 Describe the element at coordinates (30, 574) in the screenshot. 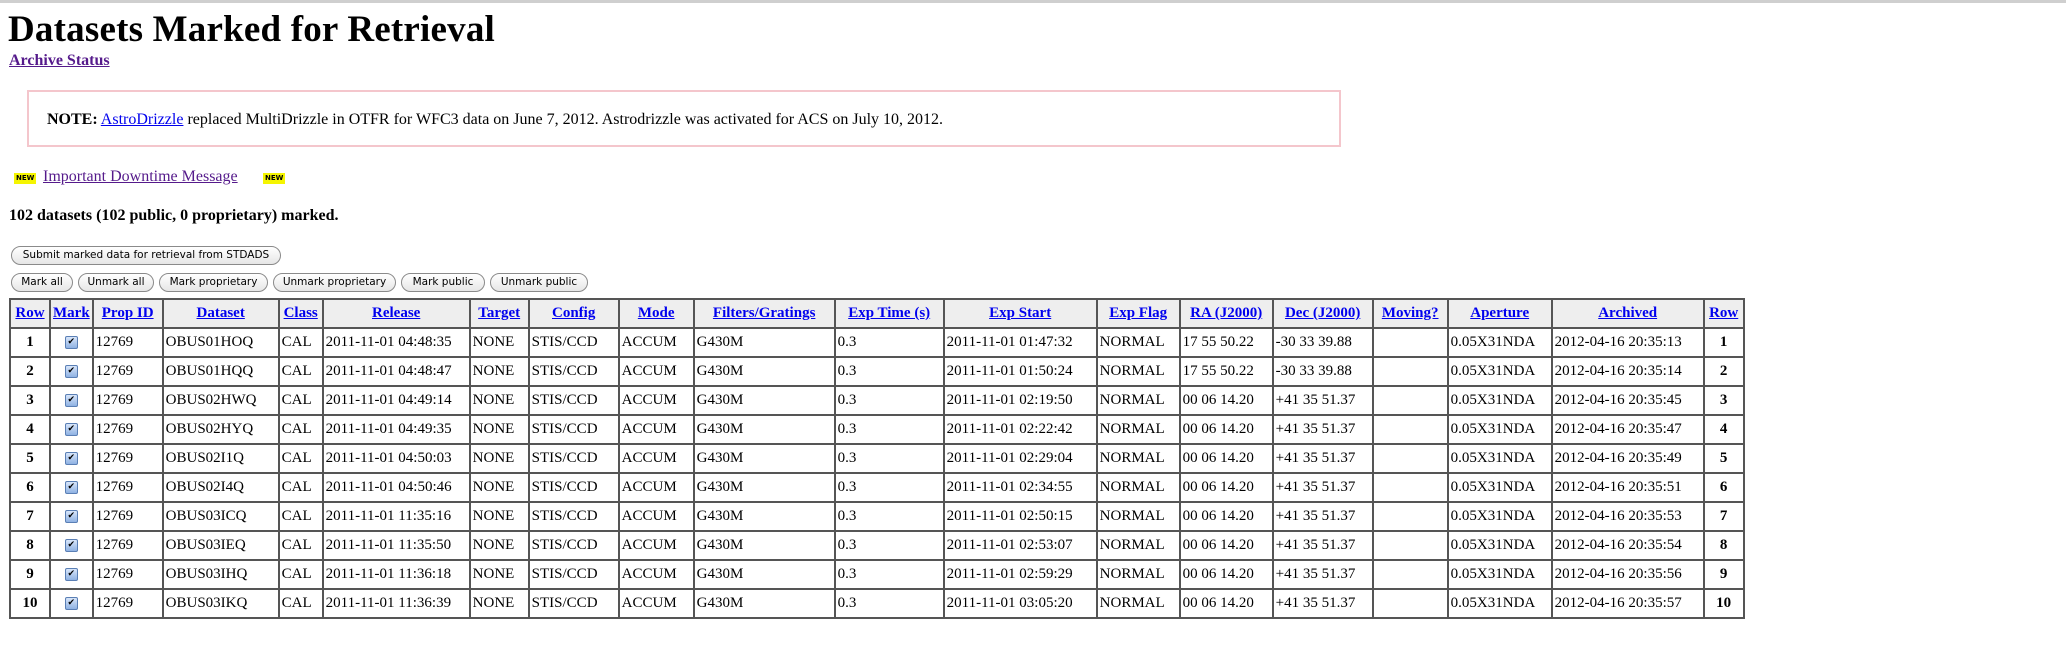

I see `row-number-cell: 9` at that location.